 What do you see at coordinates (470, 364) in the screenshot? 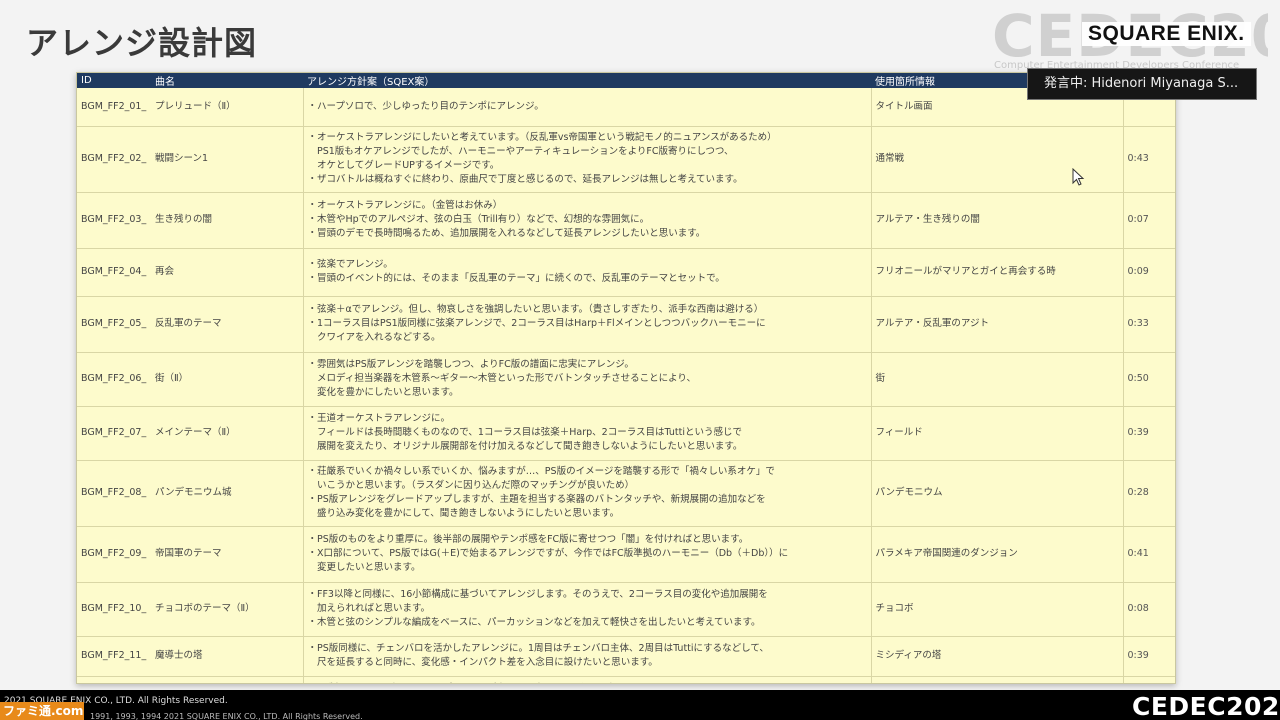
I see `policy-line: ・雰囲気はPS版アレンジを踏襲しつつ、よりFC版の譜面に忠実にアレンジ。` at bounding box center [470, 364].